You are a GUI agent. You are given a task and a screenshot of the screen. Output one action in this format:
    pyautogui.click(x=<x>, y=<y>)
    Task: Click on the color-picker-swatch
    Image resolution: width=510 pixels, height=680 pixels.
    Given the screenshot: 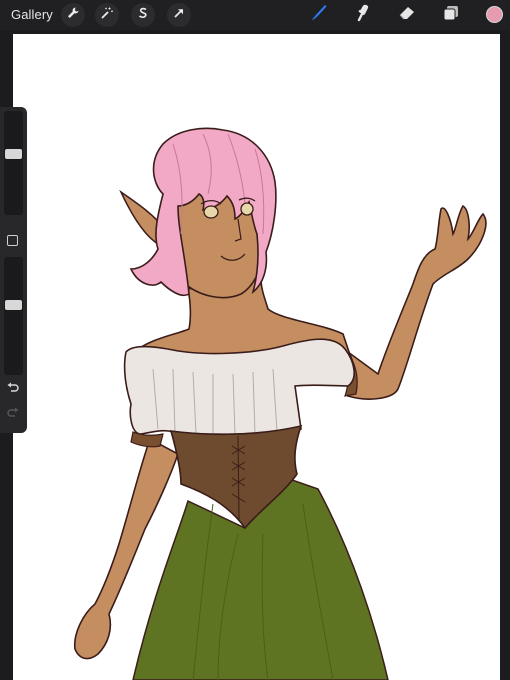 What is the action you would take?
    pyautogui.click(x=494, y=14)
    